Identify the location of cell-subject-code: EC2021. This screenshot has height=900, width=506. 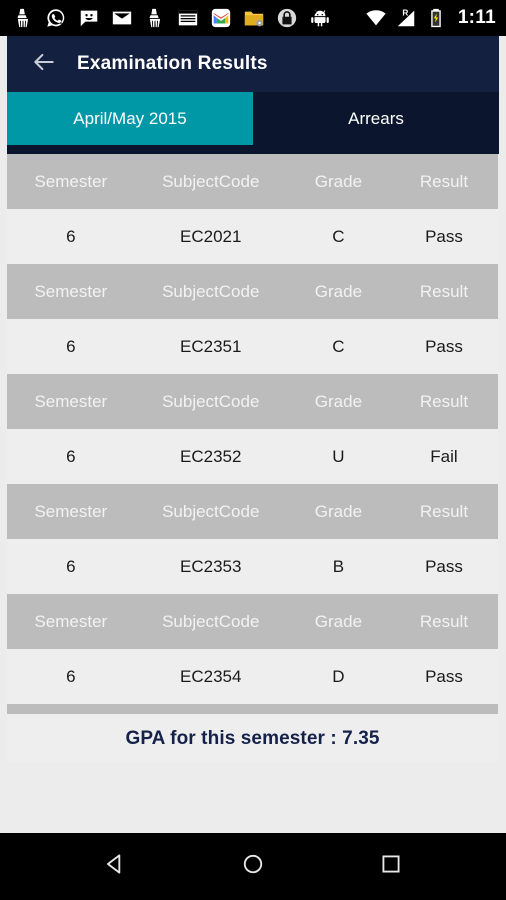
(211, 236).